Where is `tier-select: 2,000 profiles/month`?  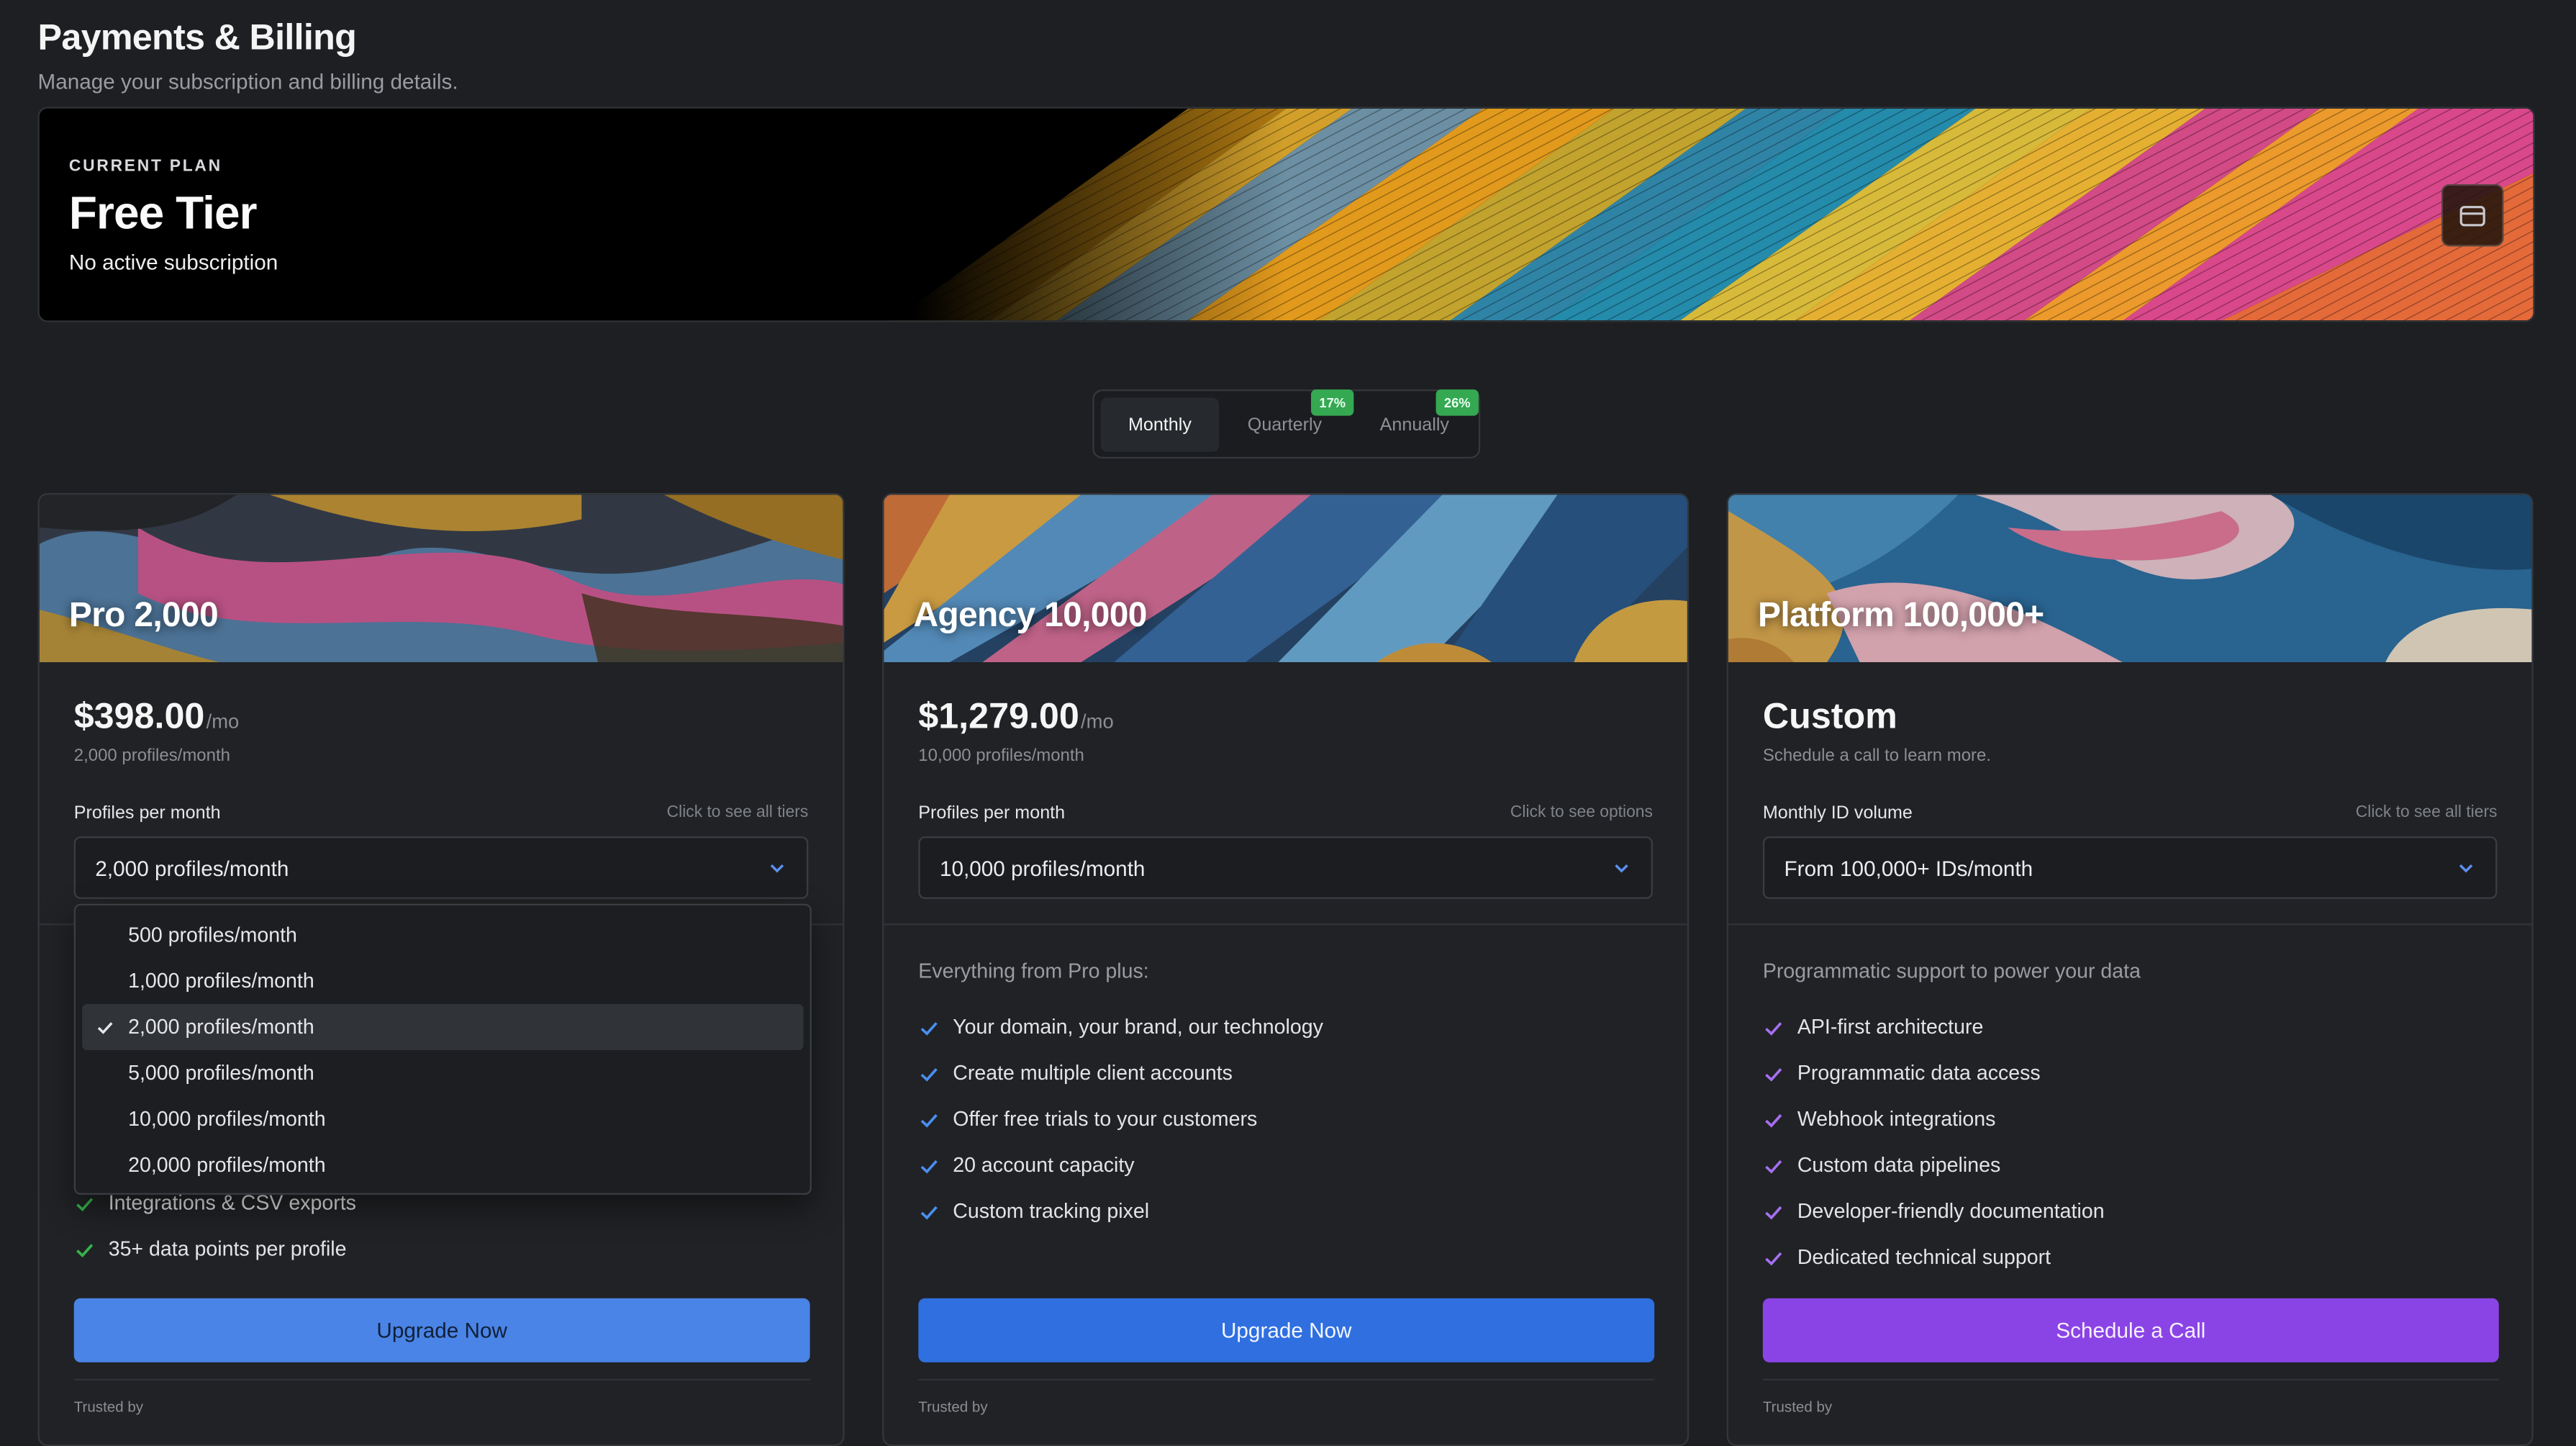 tier-select: 2,000 profiles/month is located at coordinates (441, 867).